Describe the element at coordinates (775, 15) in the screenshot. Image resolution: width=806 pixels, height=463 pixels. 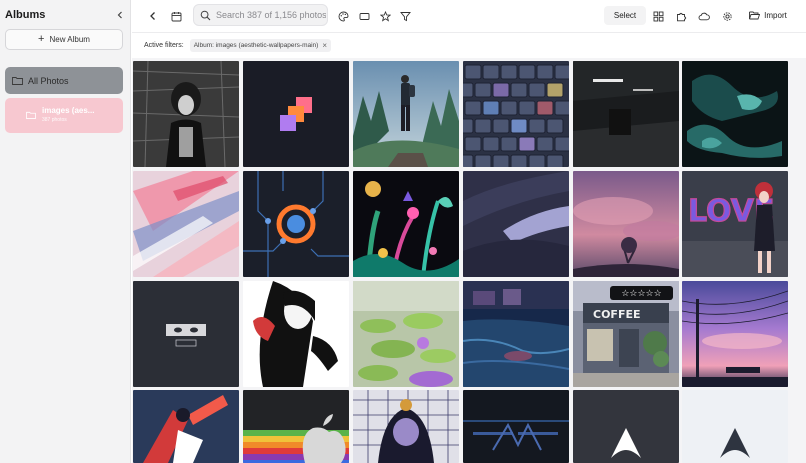
I see `import-label: Import` at that location.